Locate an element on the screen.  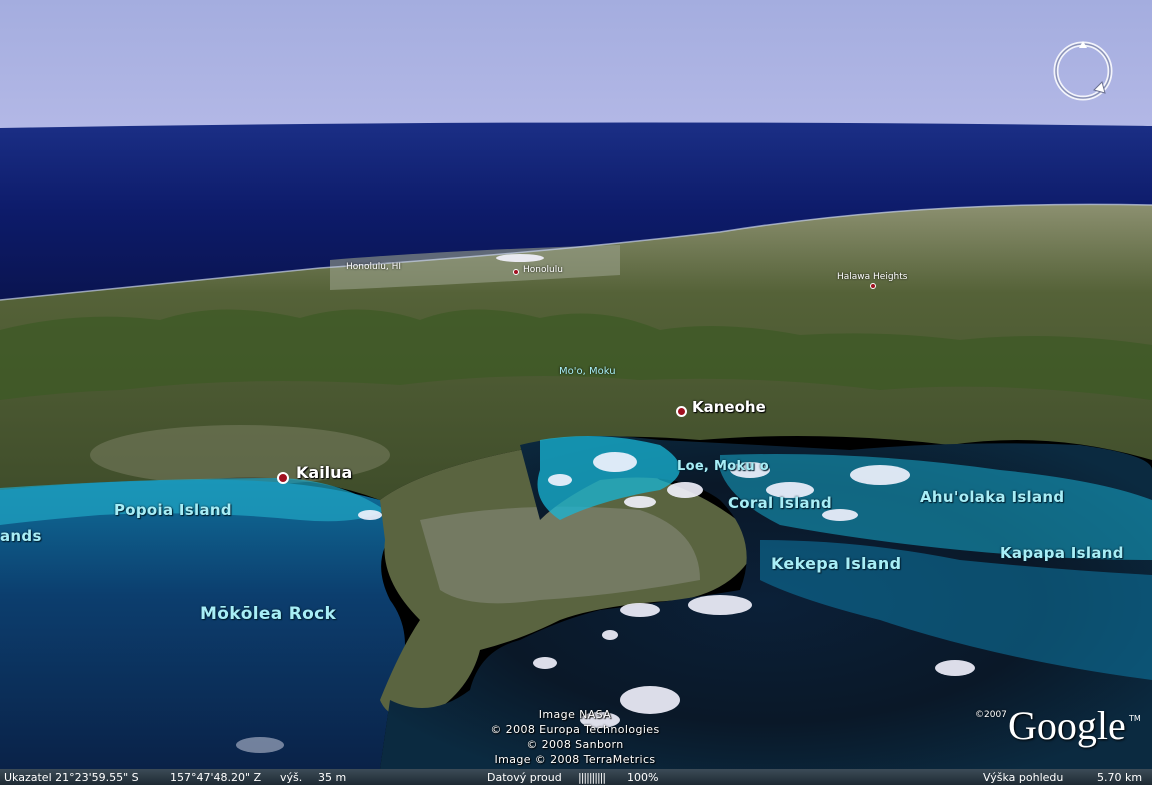
label-kaneohe: Kaneohe is located at coordinates (729, 407).